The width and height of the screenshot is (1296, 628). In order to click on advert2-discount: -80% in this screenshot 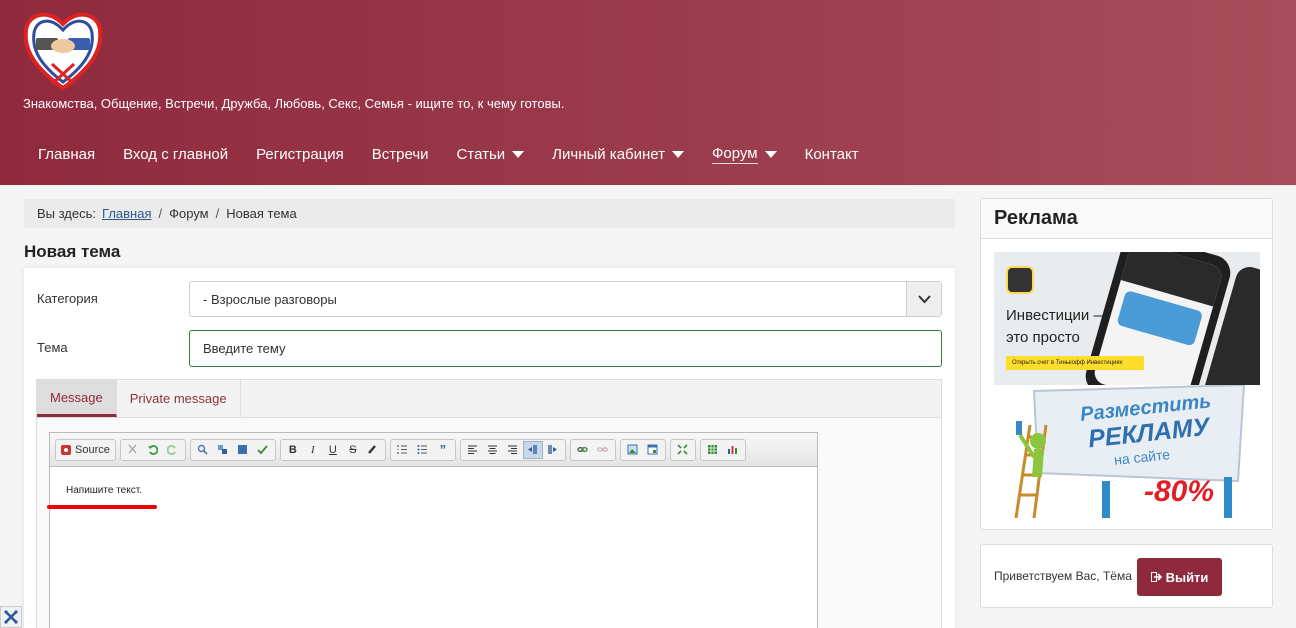, I will do `click(1179, 491)`.